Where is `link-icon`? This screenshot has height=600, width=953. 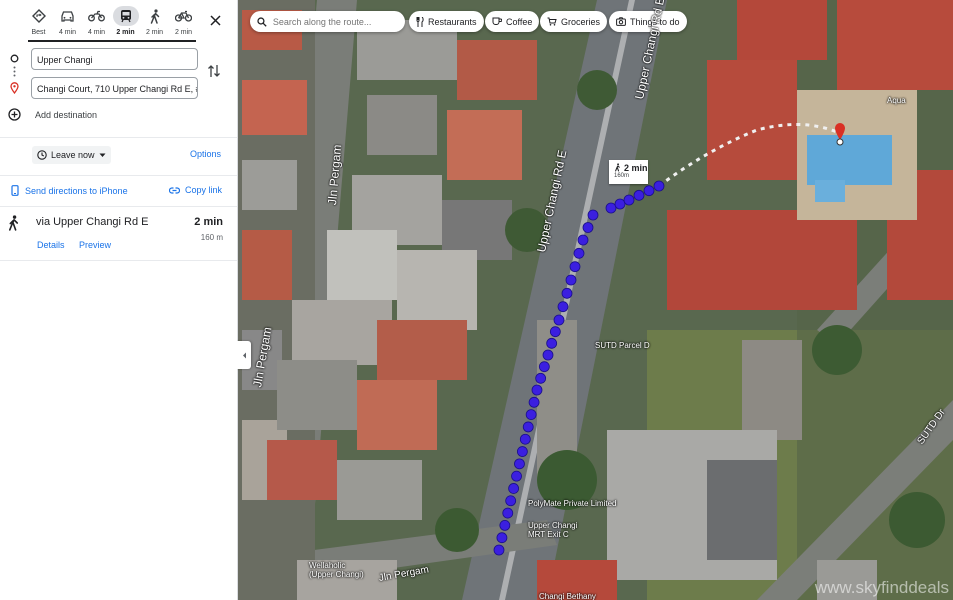
link-icon is located at coordinates (174, 190).